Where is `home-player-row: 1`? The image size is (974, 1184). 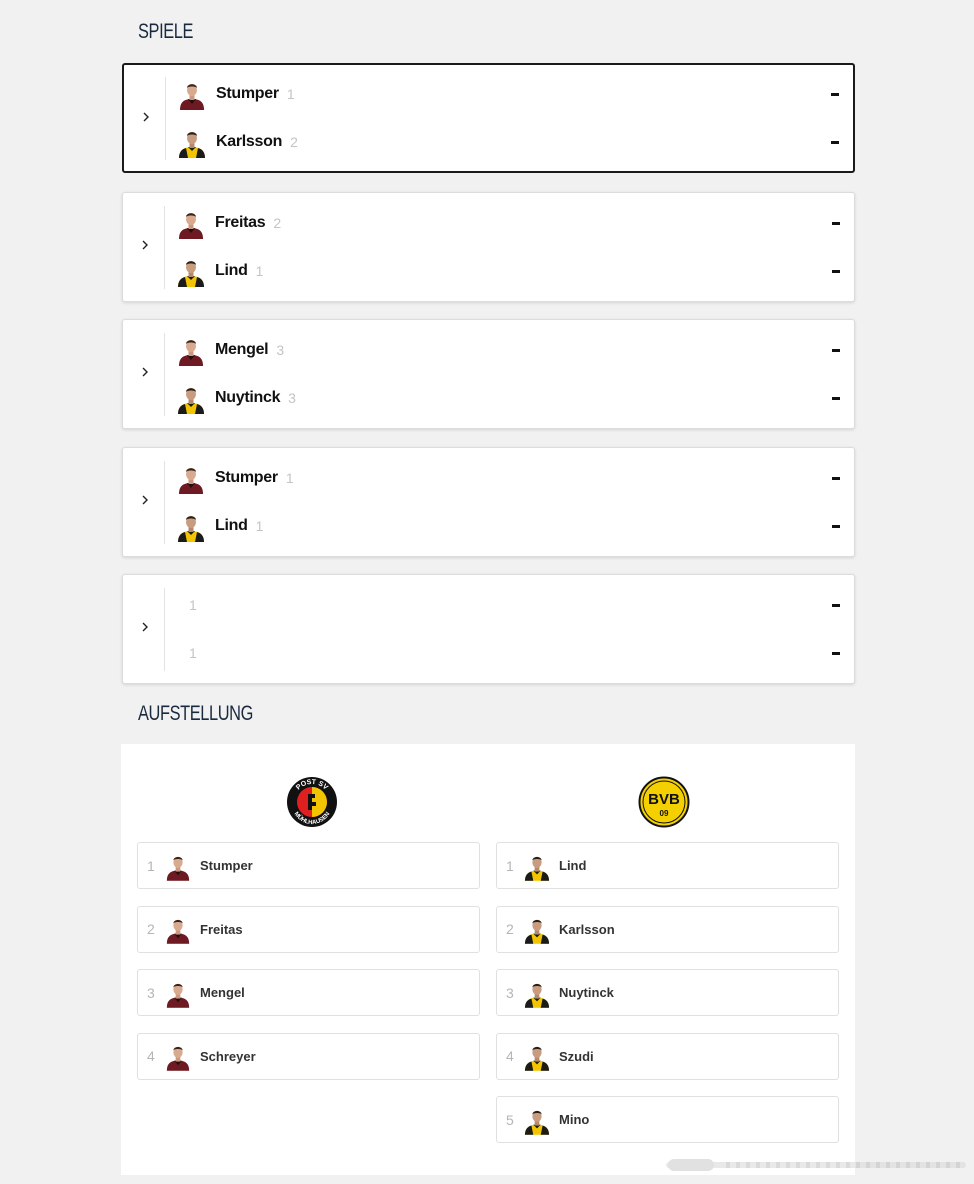
home-player-row: 1 is located at coordinates (508, 605).